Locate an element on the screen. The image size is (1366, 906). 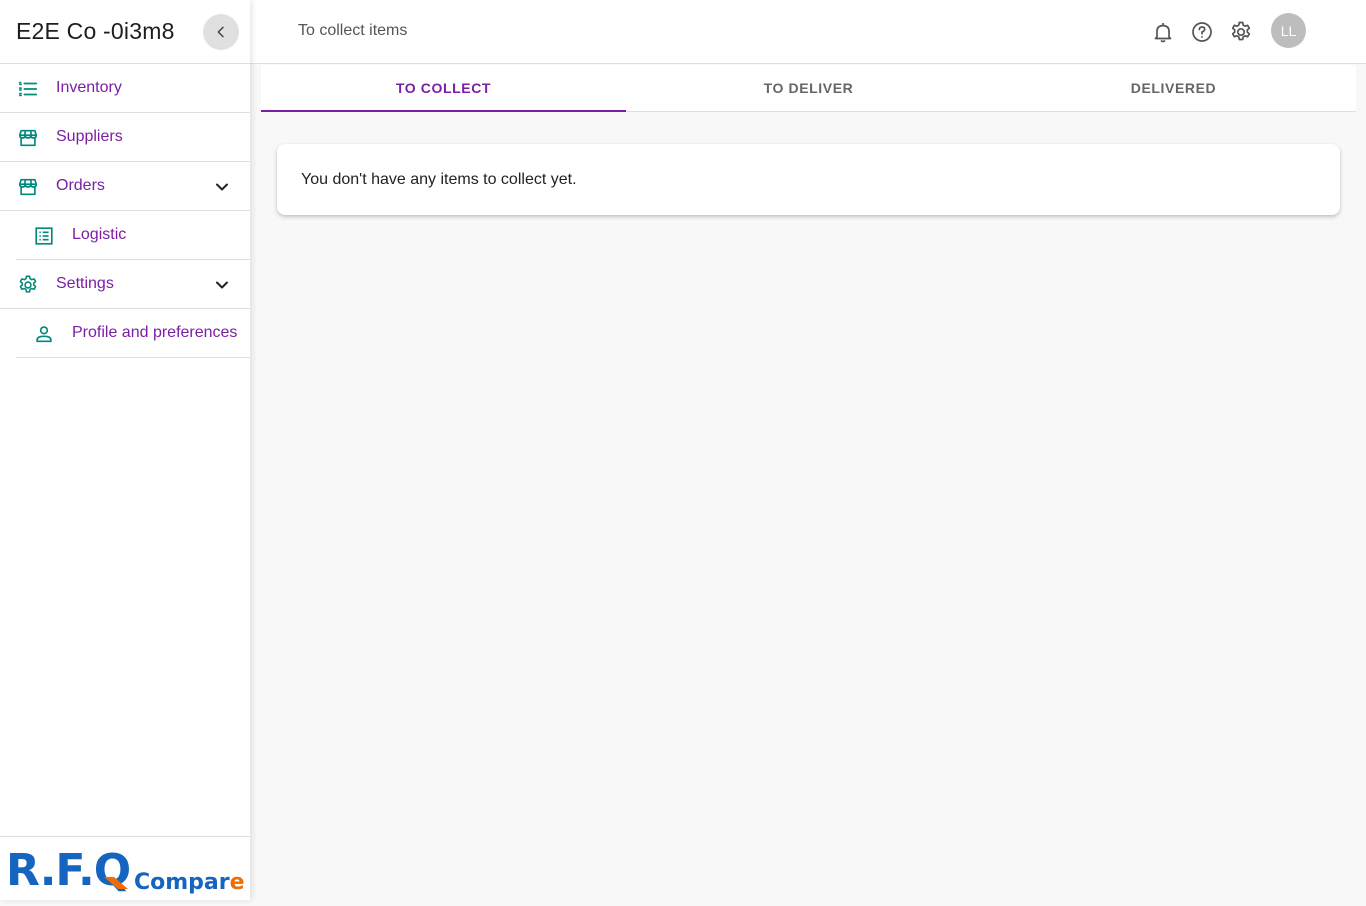
tab-to-collect: TO COLLECT is located at coordinates (443, 88).